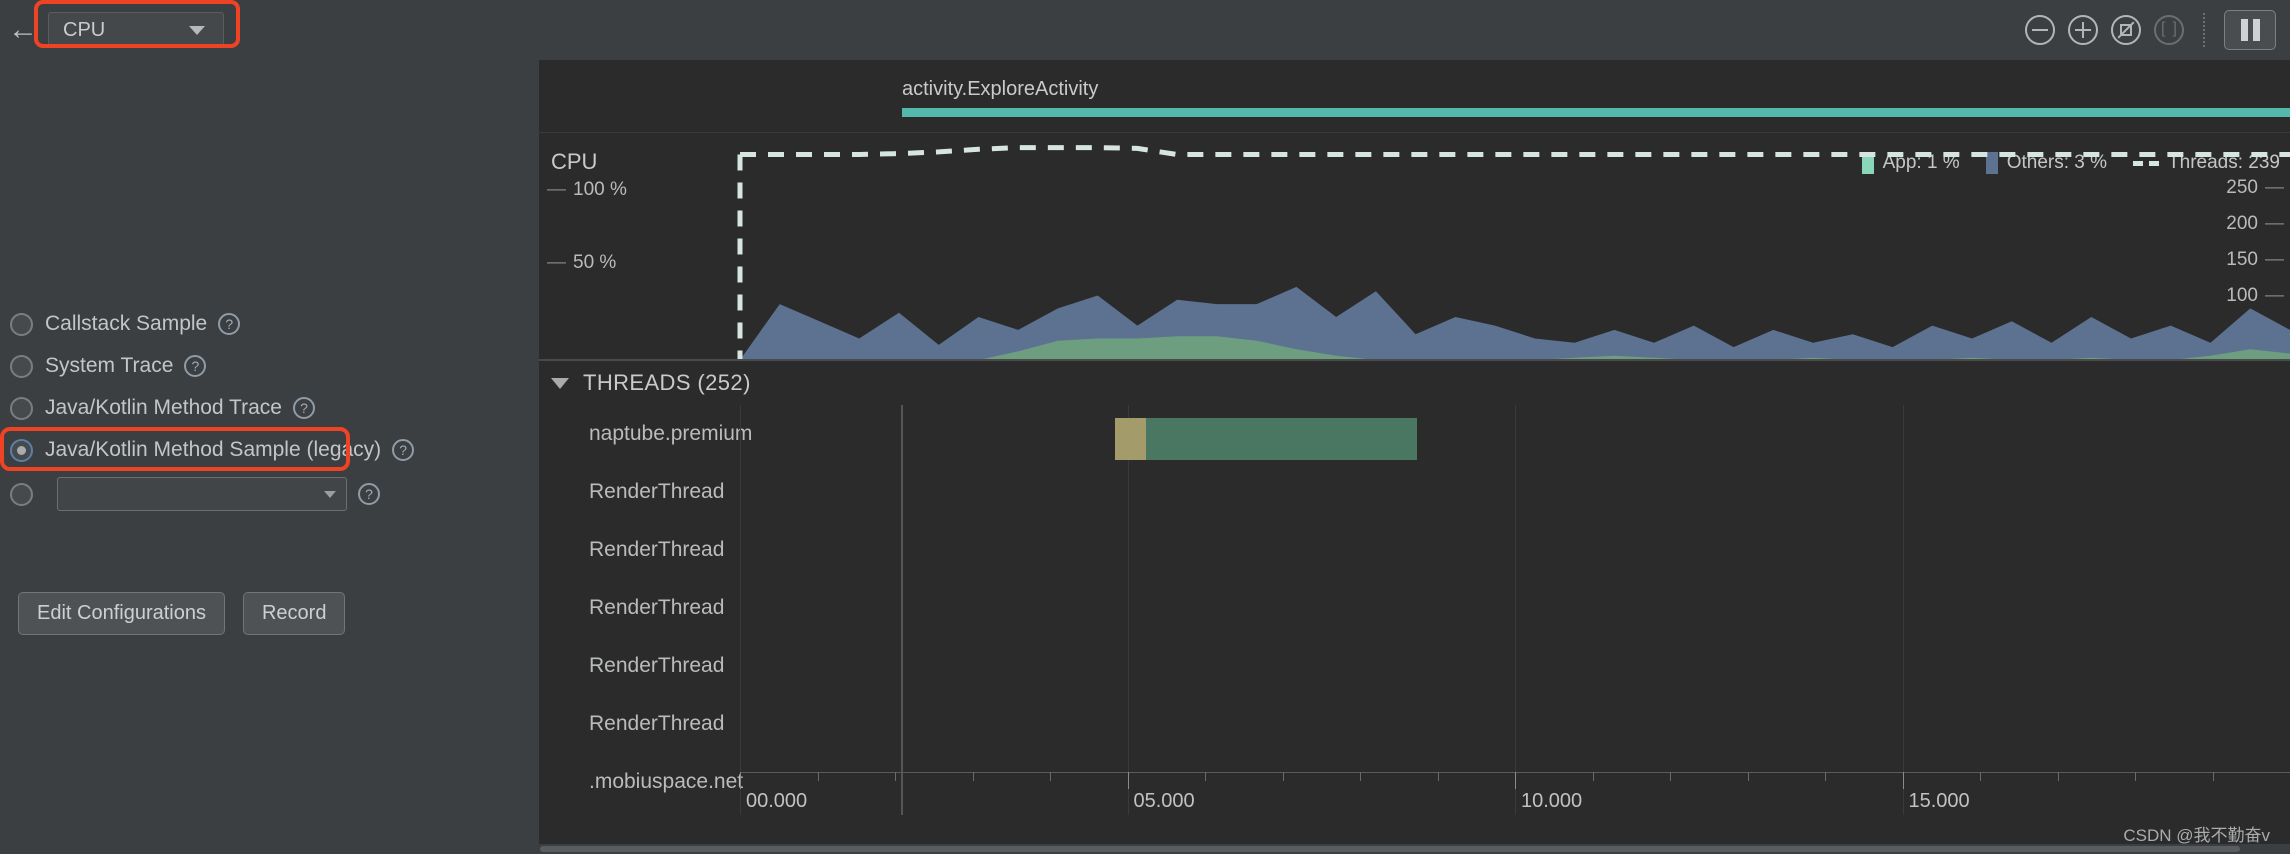  What do you see at coordinates (1145, 30) in the screenshot?
I see `top-toolbar: ← CPU []` at bounding box center [1145, 30].